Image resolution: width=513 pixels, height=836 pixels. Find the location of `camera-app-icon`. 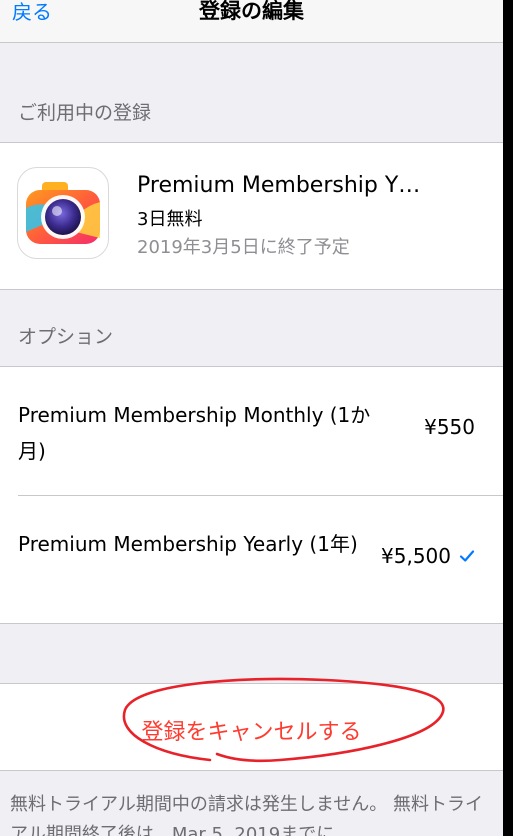

camera-app-icon is located at coordinates (63, 213).